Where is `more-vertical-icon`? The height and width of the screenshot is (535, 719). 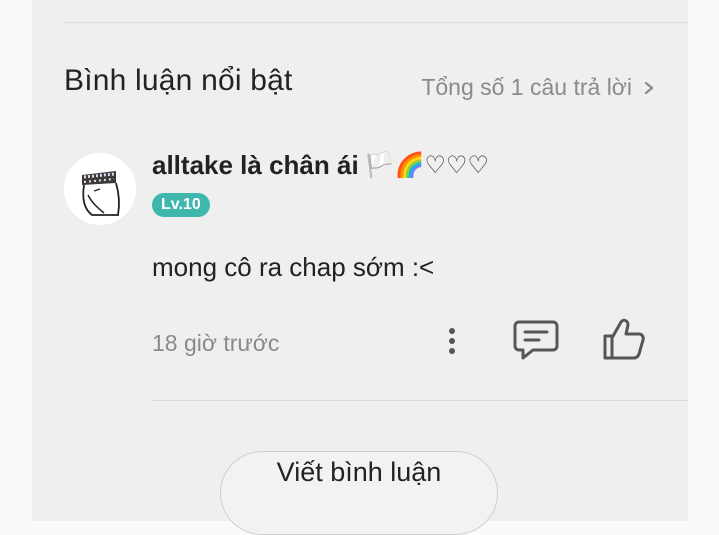
more-vertical-icon is located at coordinates (452, 341).